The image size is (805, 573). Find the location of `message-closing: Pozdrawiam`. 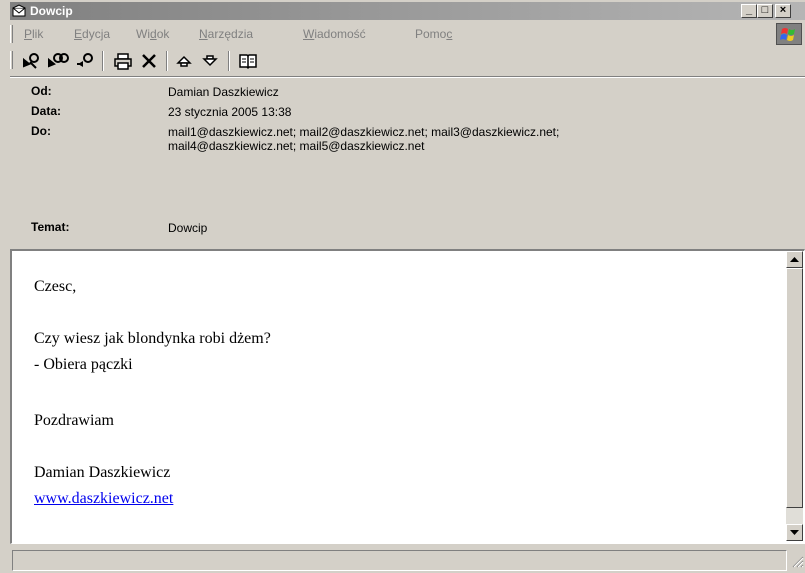

message-closing: Pozdrawiam is located at coordinates (74, 420).